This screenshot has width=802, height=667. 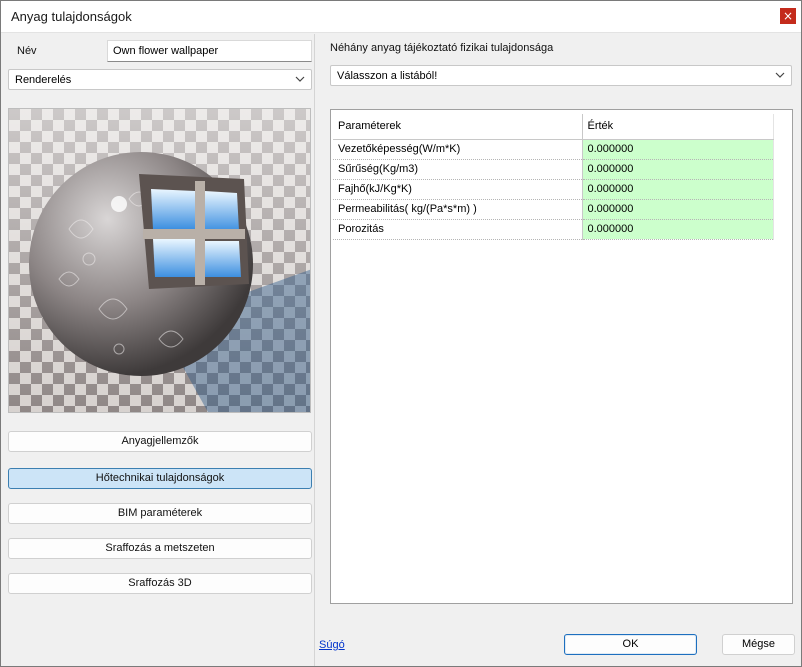 What do you see at coordinates (160, 583) in the screenshot?
I see `hatch-3d-button: Sraffozás 3D` at bounding box center [160, 583].